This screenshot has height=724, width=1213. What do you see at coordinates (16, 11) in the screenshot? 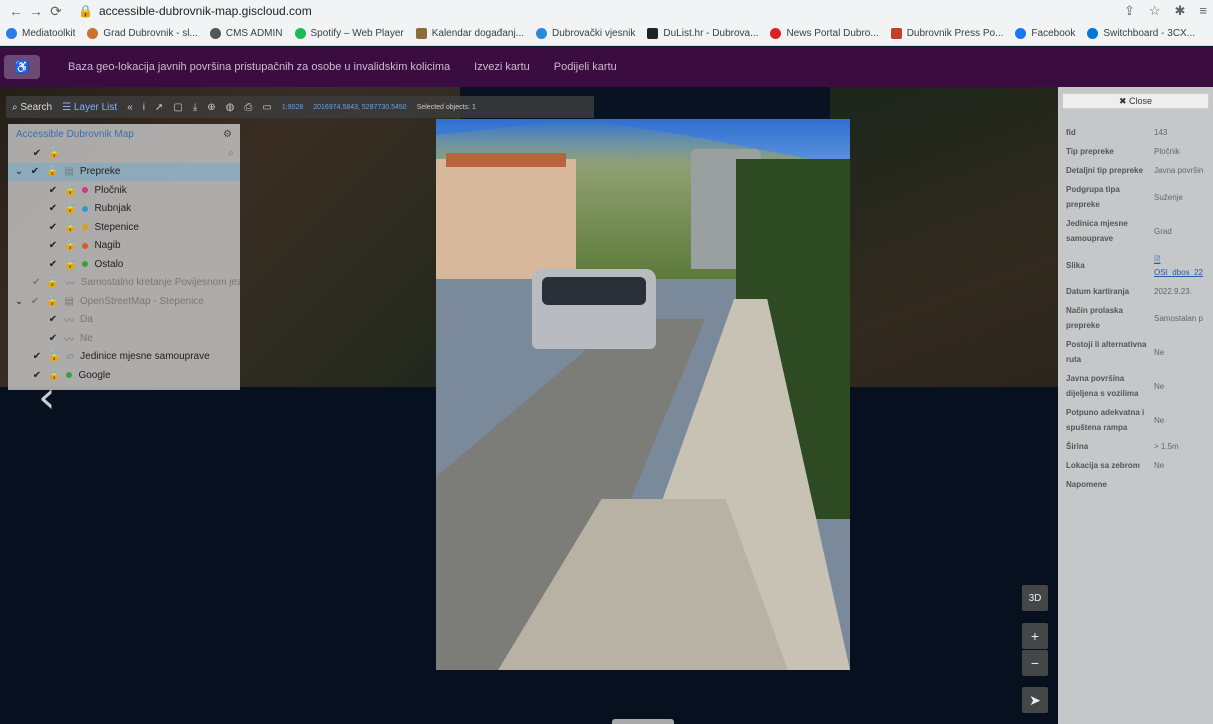
I see `back-icon: ←` at bounding box center [16, 11].